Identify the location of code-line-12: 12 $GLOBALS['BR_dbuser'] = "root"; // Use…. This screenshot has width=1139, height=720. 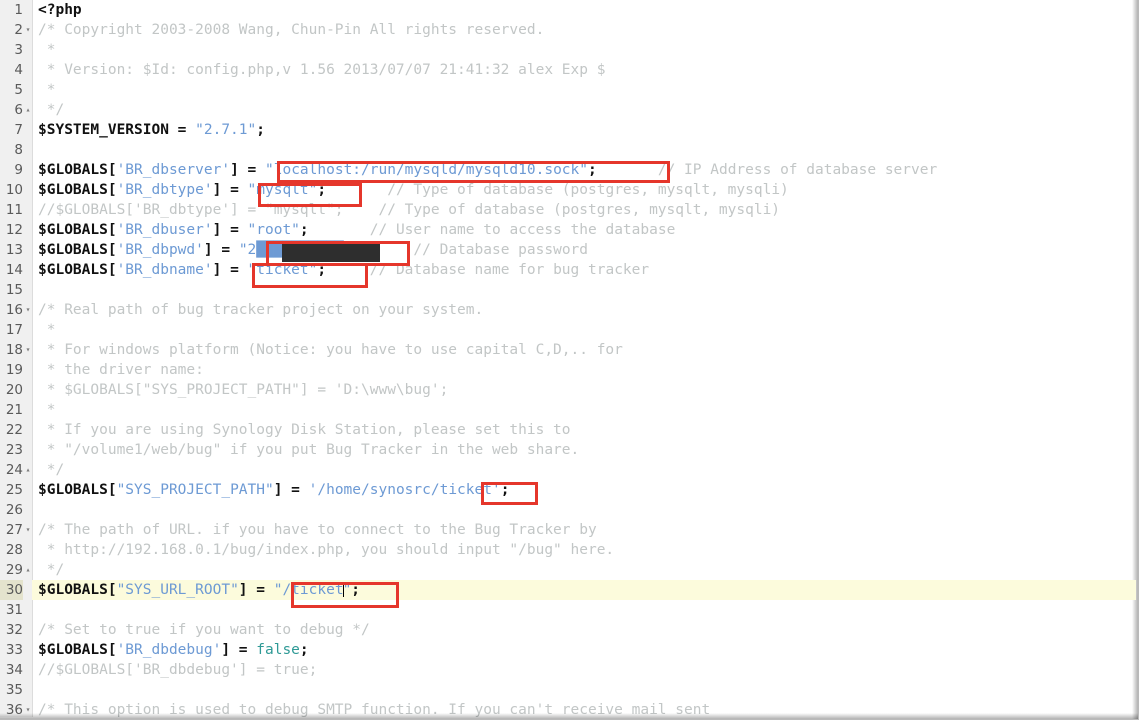
(568, 230).